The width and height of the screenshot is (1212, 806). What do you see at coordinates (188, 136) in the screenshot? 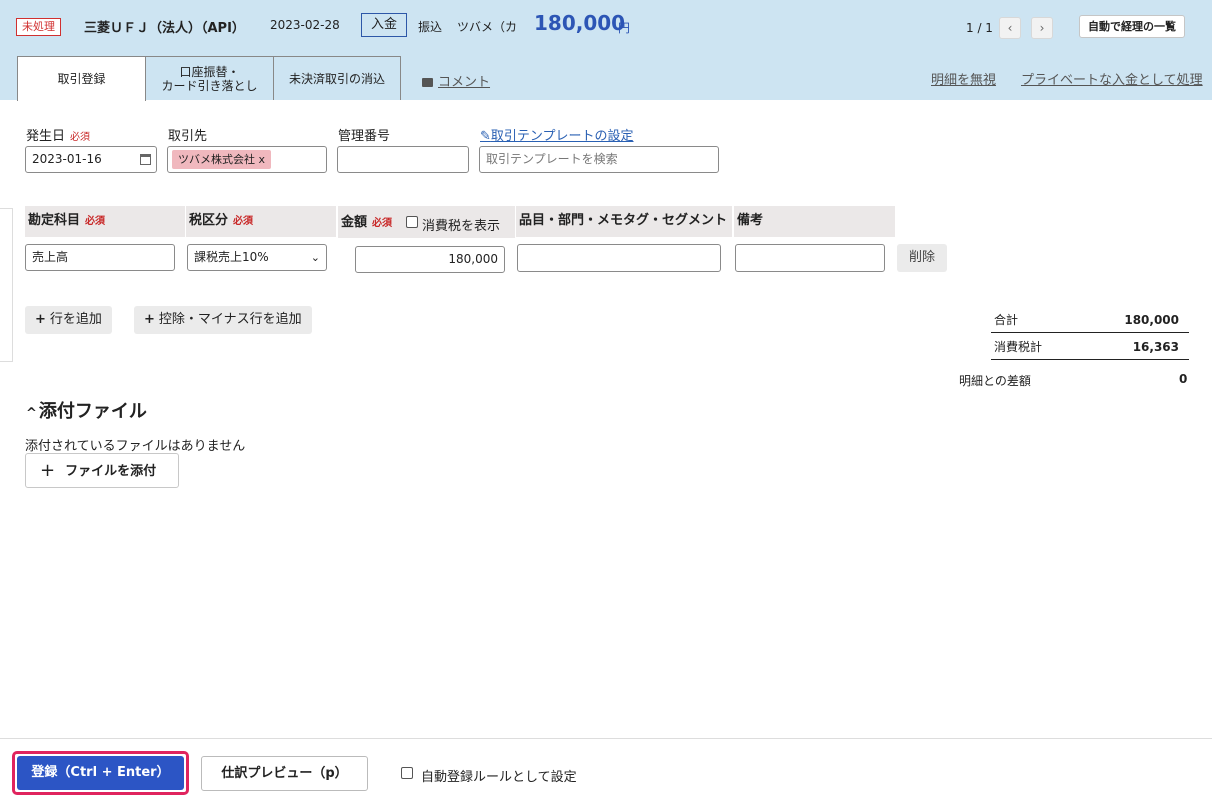
I see `partner-label: 取引先` at bounding box center [188, 136].